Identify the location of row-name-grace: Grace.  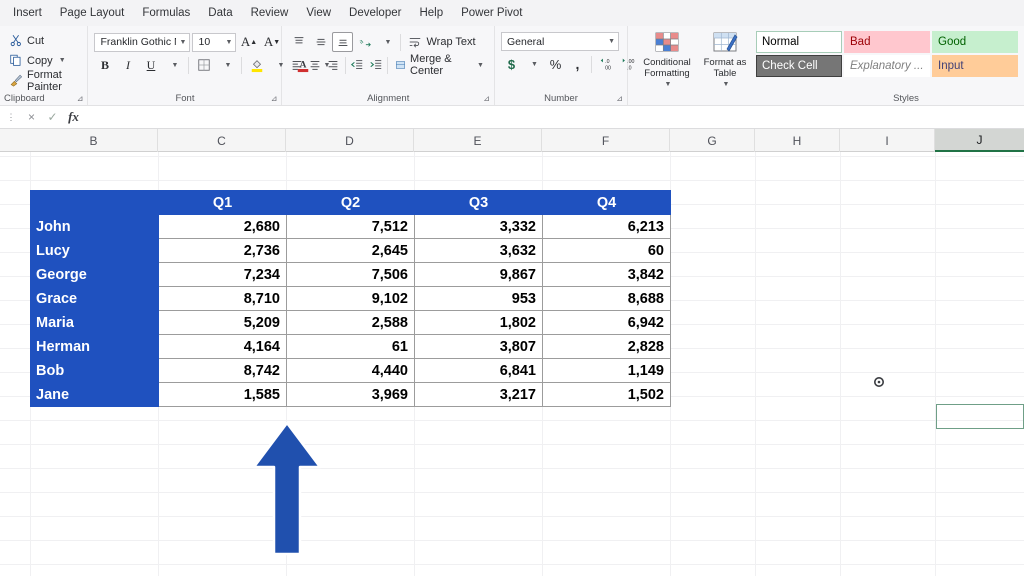
(94, 298).